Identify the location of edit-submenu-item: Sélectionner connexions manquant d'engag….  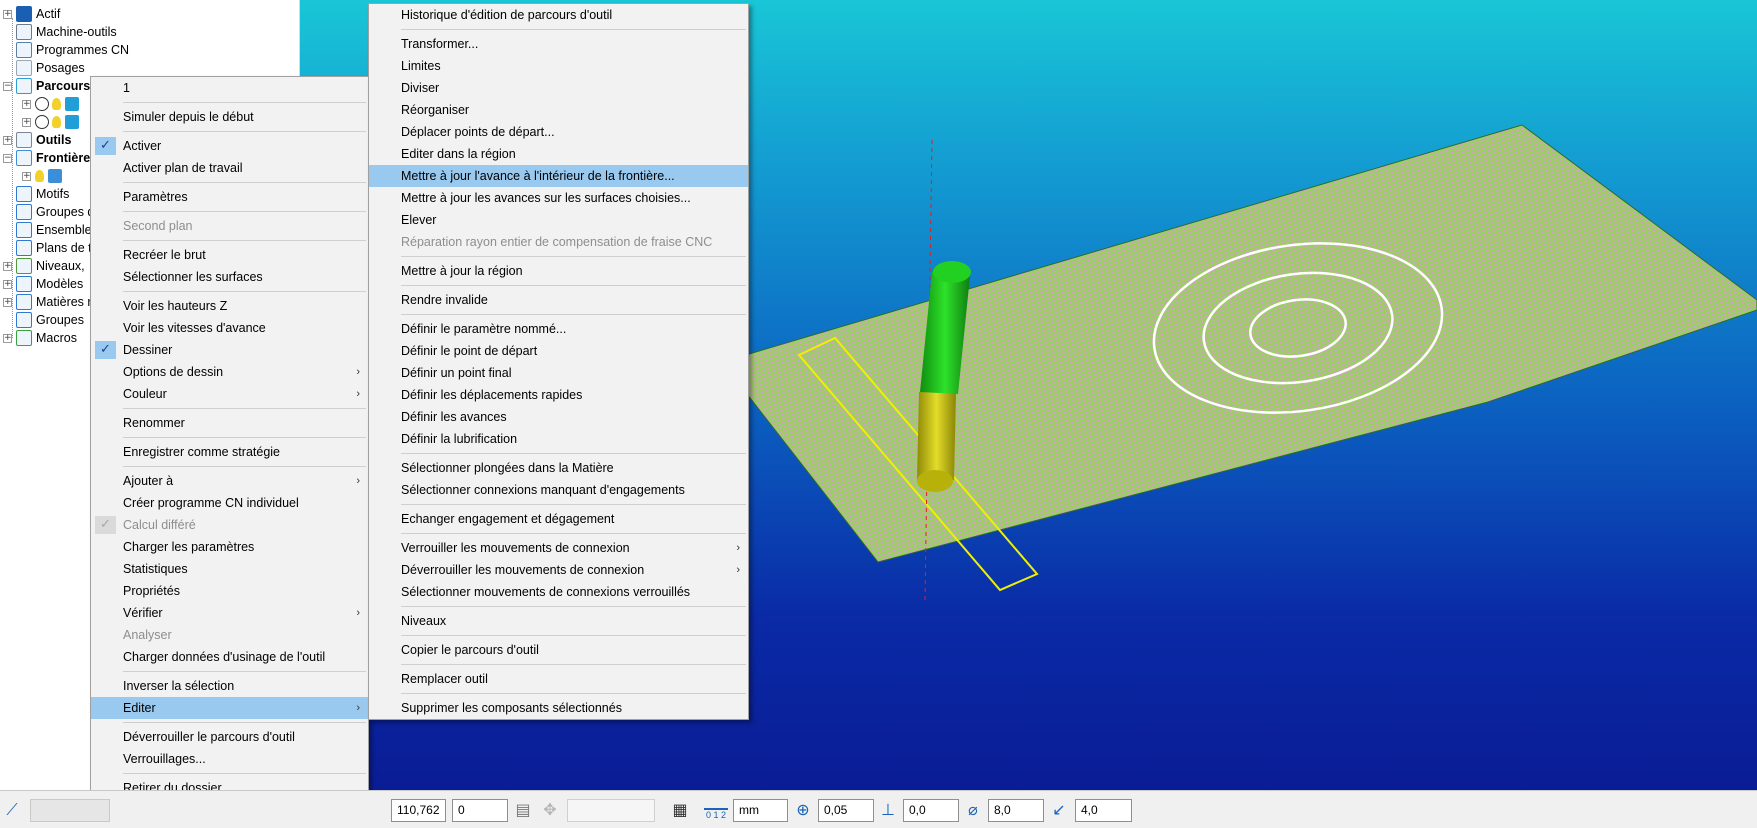
(558, 490).